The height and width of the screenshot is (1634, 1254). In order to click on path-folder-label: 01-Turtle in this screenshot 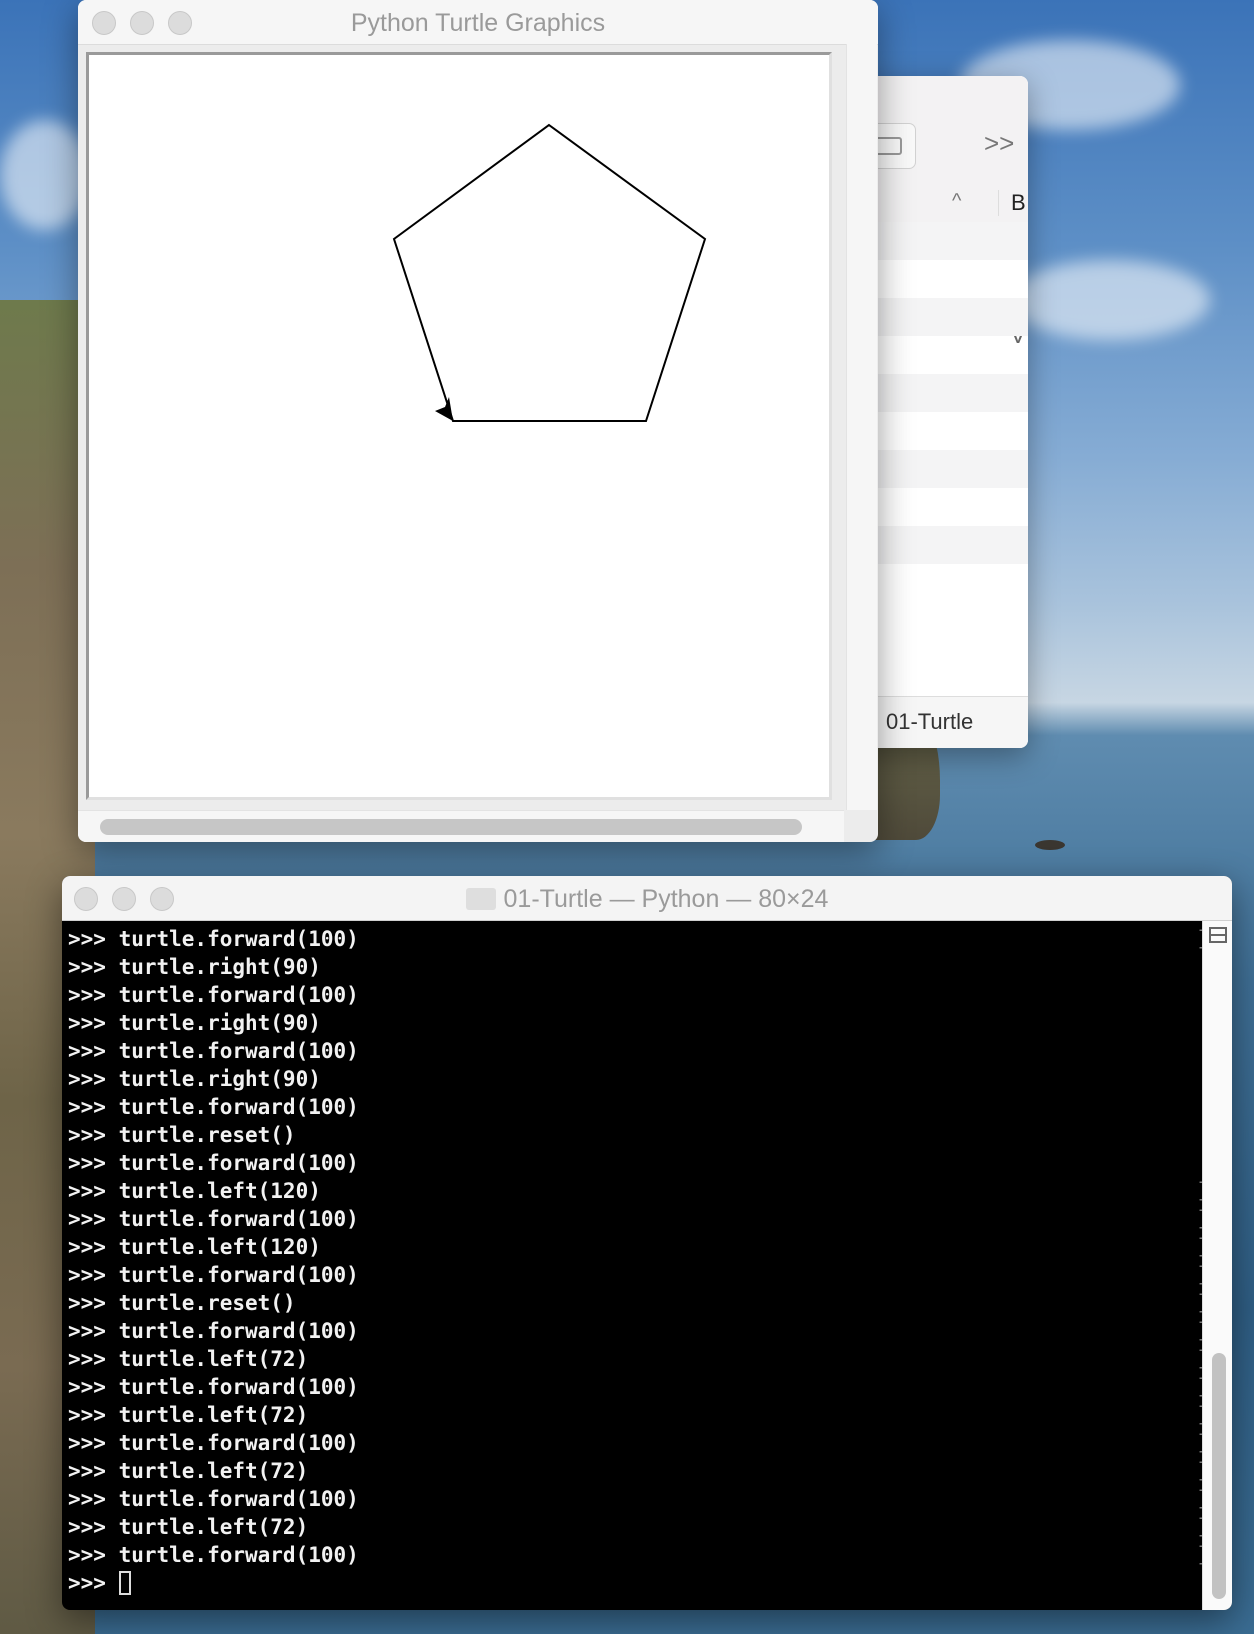, I will do `click(929, 722)`.